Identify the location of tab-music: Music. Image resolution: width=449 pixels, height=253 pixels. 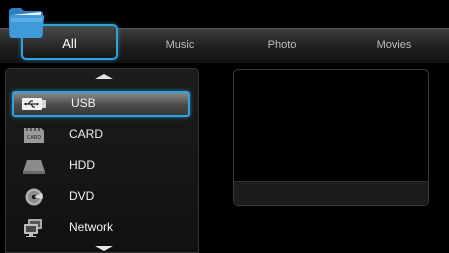
(180, 46).